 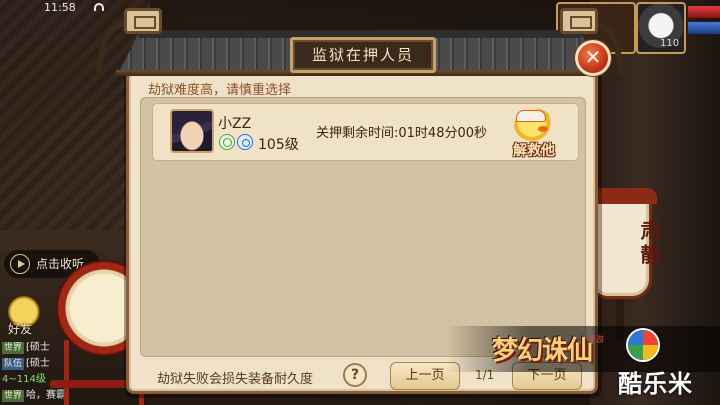 I want to click on rescue-button: 解救他, so click(x=534, y=133).